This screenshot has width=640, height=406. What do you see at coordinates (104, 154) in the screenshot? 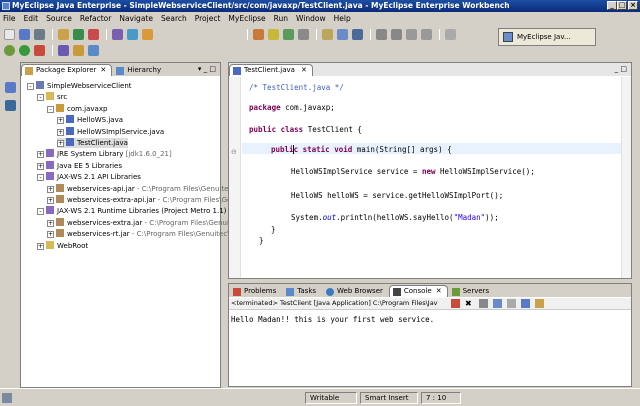
I see `tree-item: + JRE System Library [jdk1.6.0_21]` at bounding box center [104, 154].